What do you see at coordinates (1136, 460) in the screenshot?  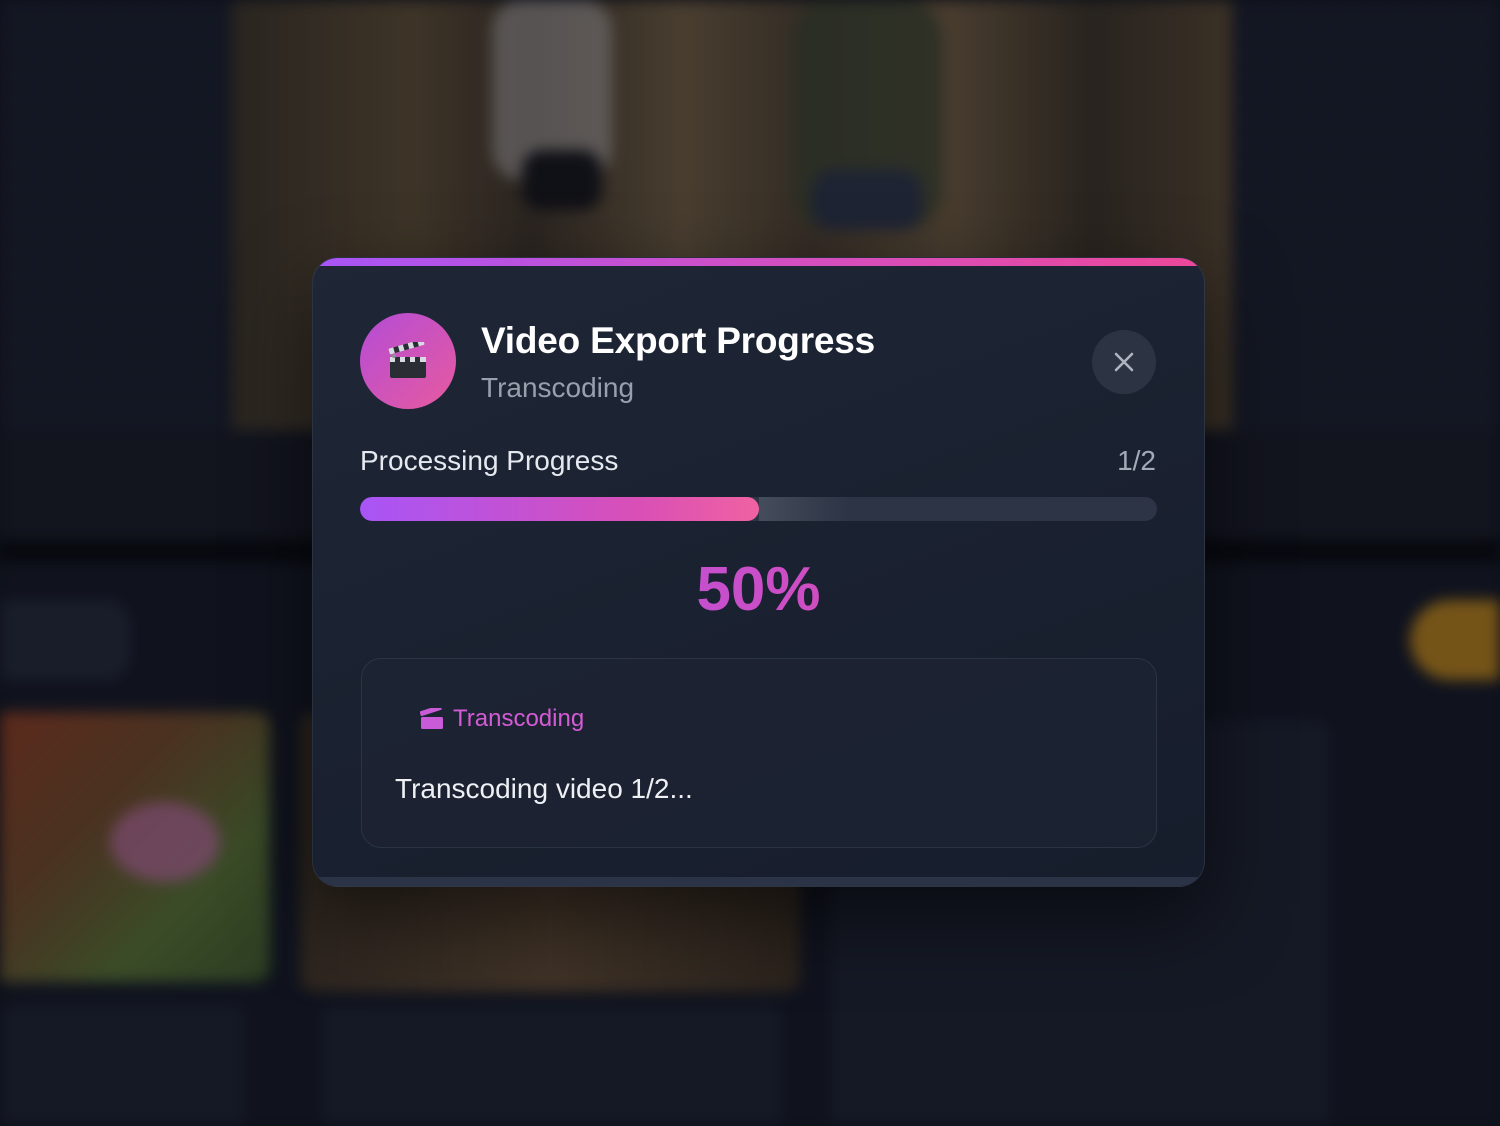 I see `progress-count: 1/2` at bounding box center [1136, 460].